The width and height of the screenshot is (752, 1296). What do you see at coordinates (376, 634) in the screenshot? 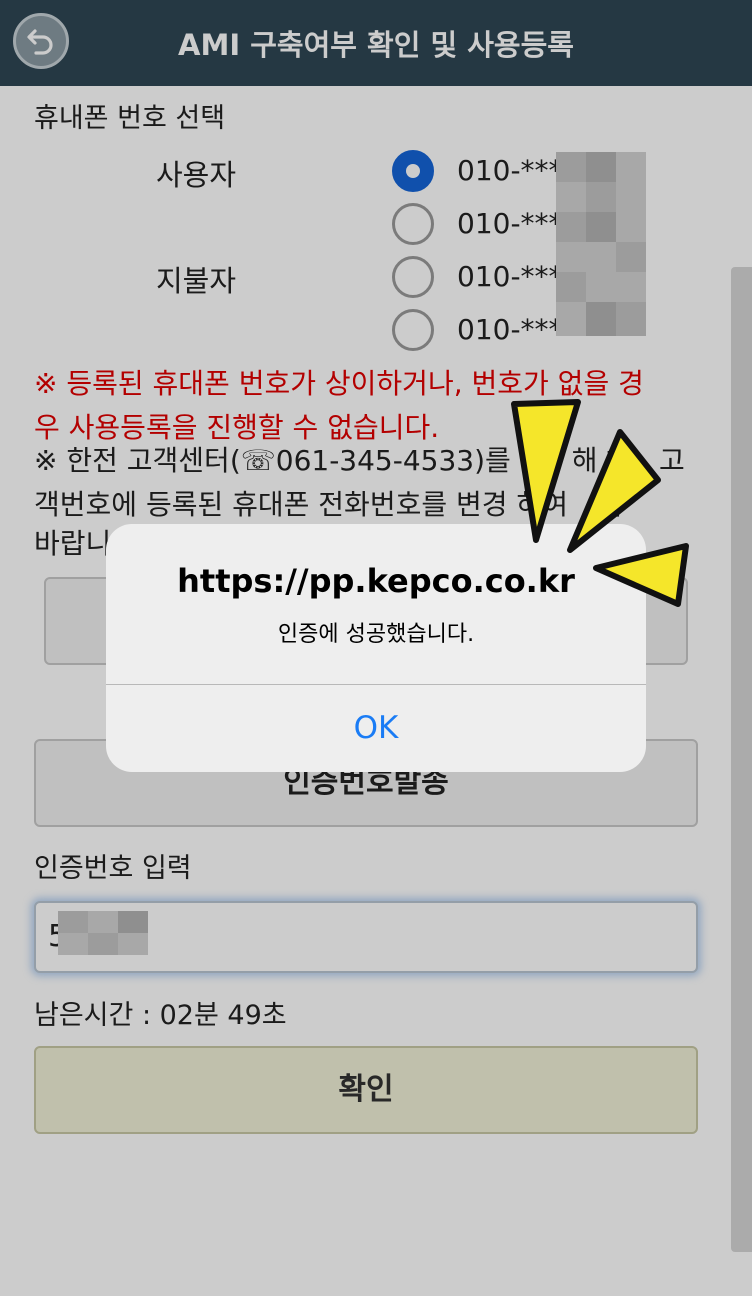
I see `dialog-message: 인증에 성공했습니다.` at bounding box center [376, 634].